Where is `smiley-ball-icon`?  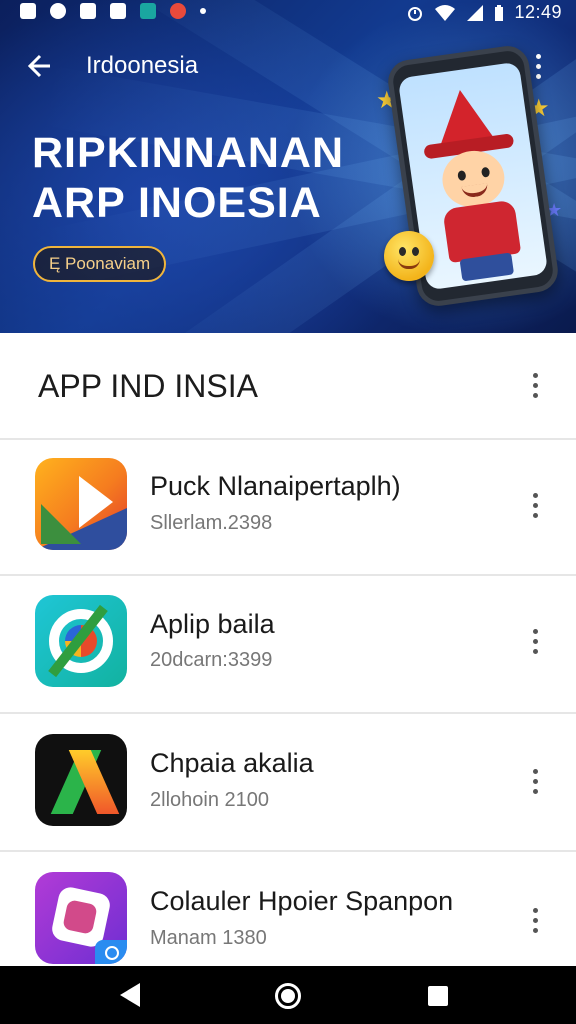
smiley-ball-icon is located at coordinates (409, 256).